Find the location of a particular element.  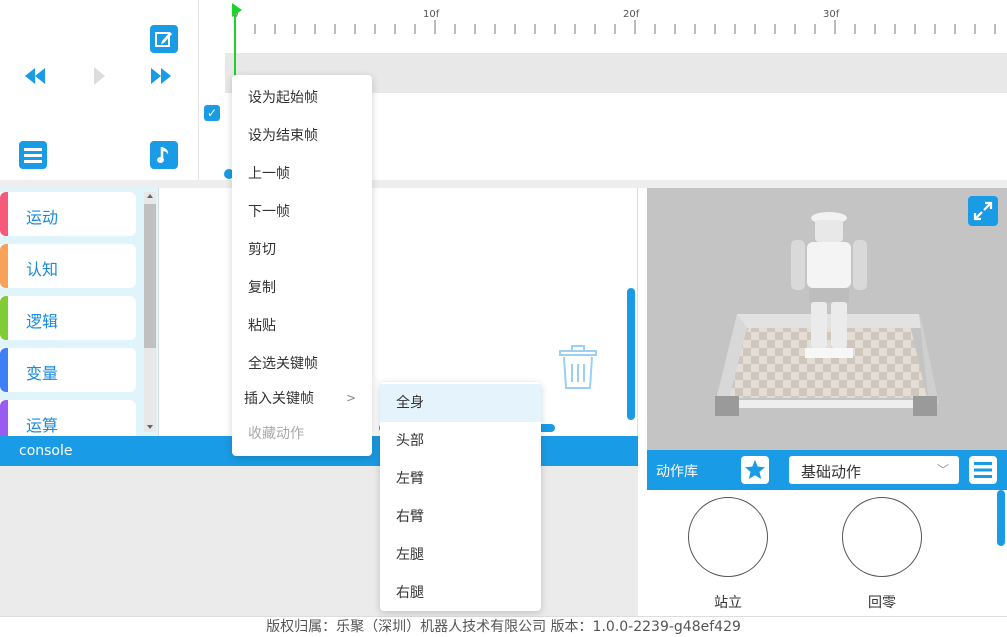

fast-rewind-icon is located at coordinates (35, 76).